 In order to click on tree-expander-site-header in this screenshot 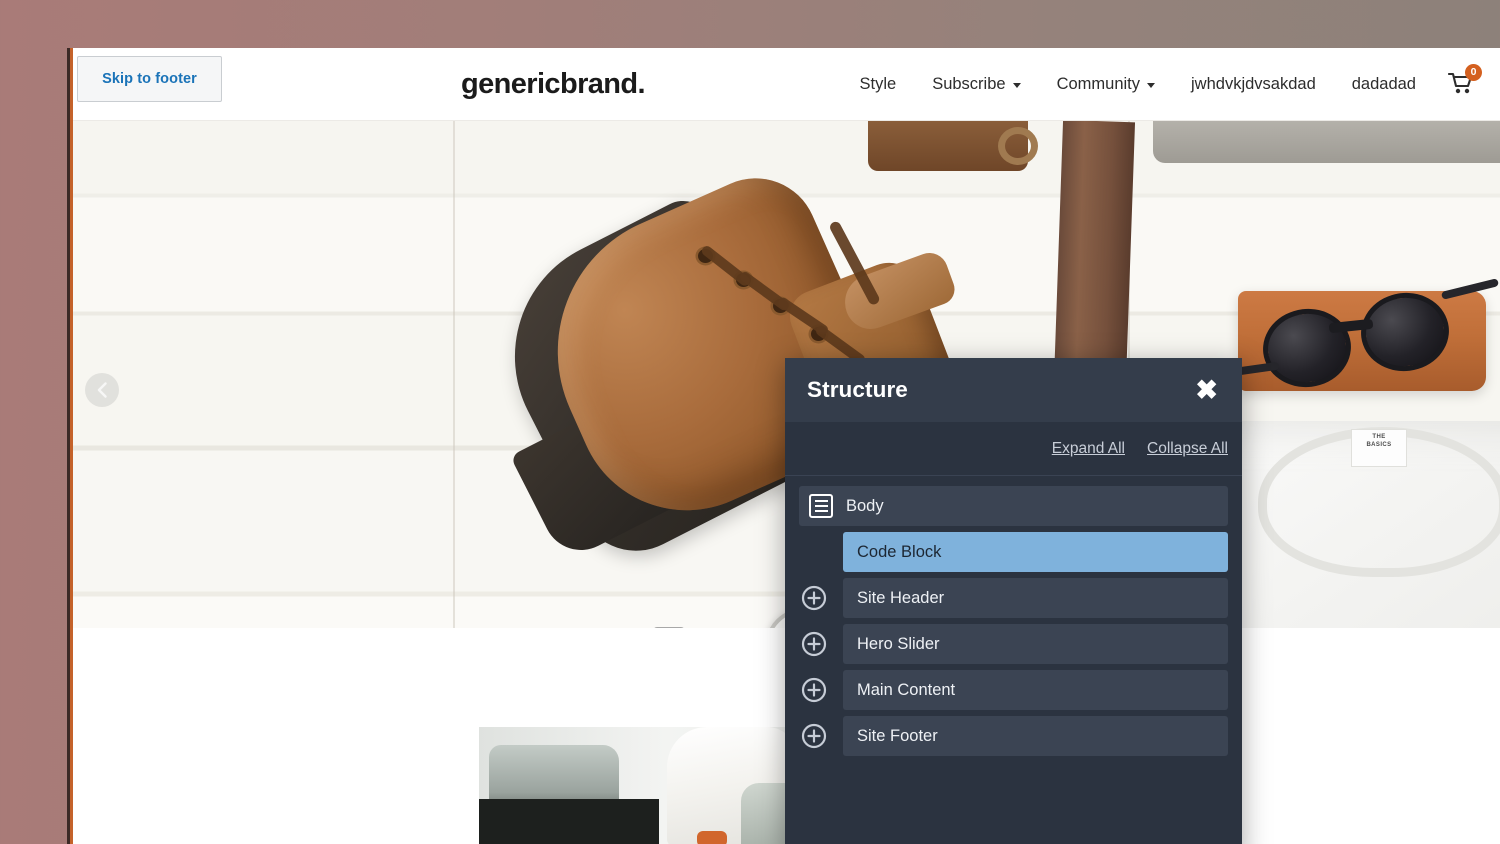, I will do `click(814, 598)`.